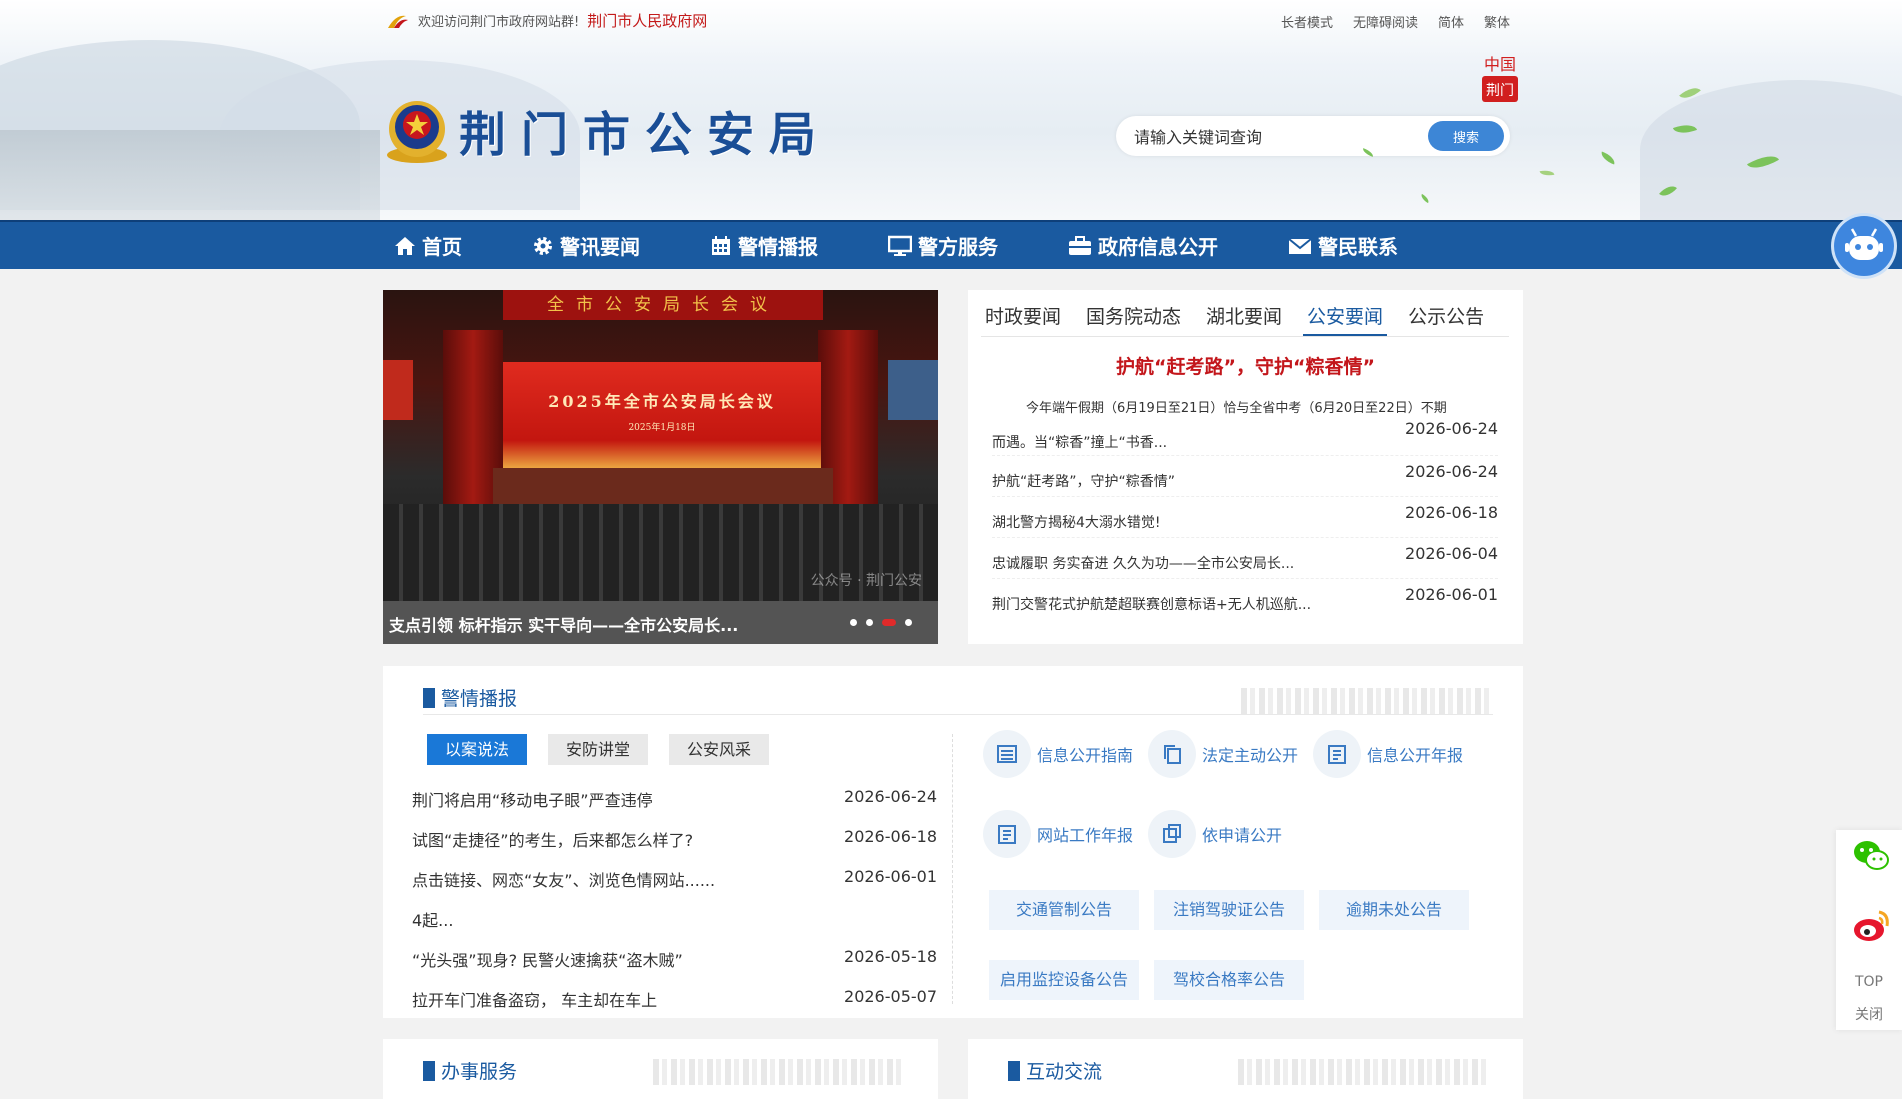 The height and width of the screenshot is (1099, 1902). Describe the element at coordinates (1245, 517) in the screenshot. I see `list-item: 湖北警方揭秘4大溺水错觉! 2026-06-18` at that location.